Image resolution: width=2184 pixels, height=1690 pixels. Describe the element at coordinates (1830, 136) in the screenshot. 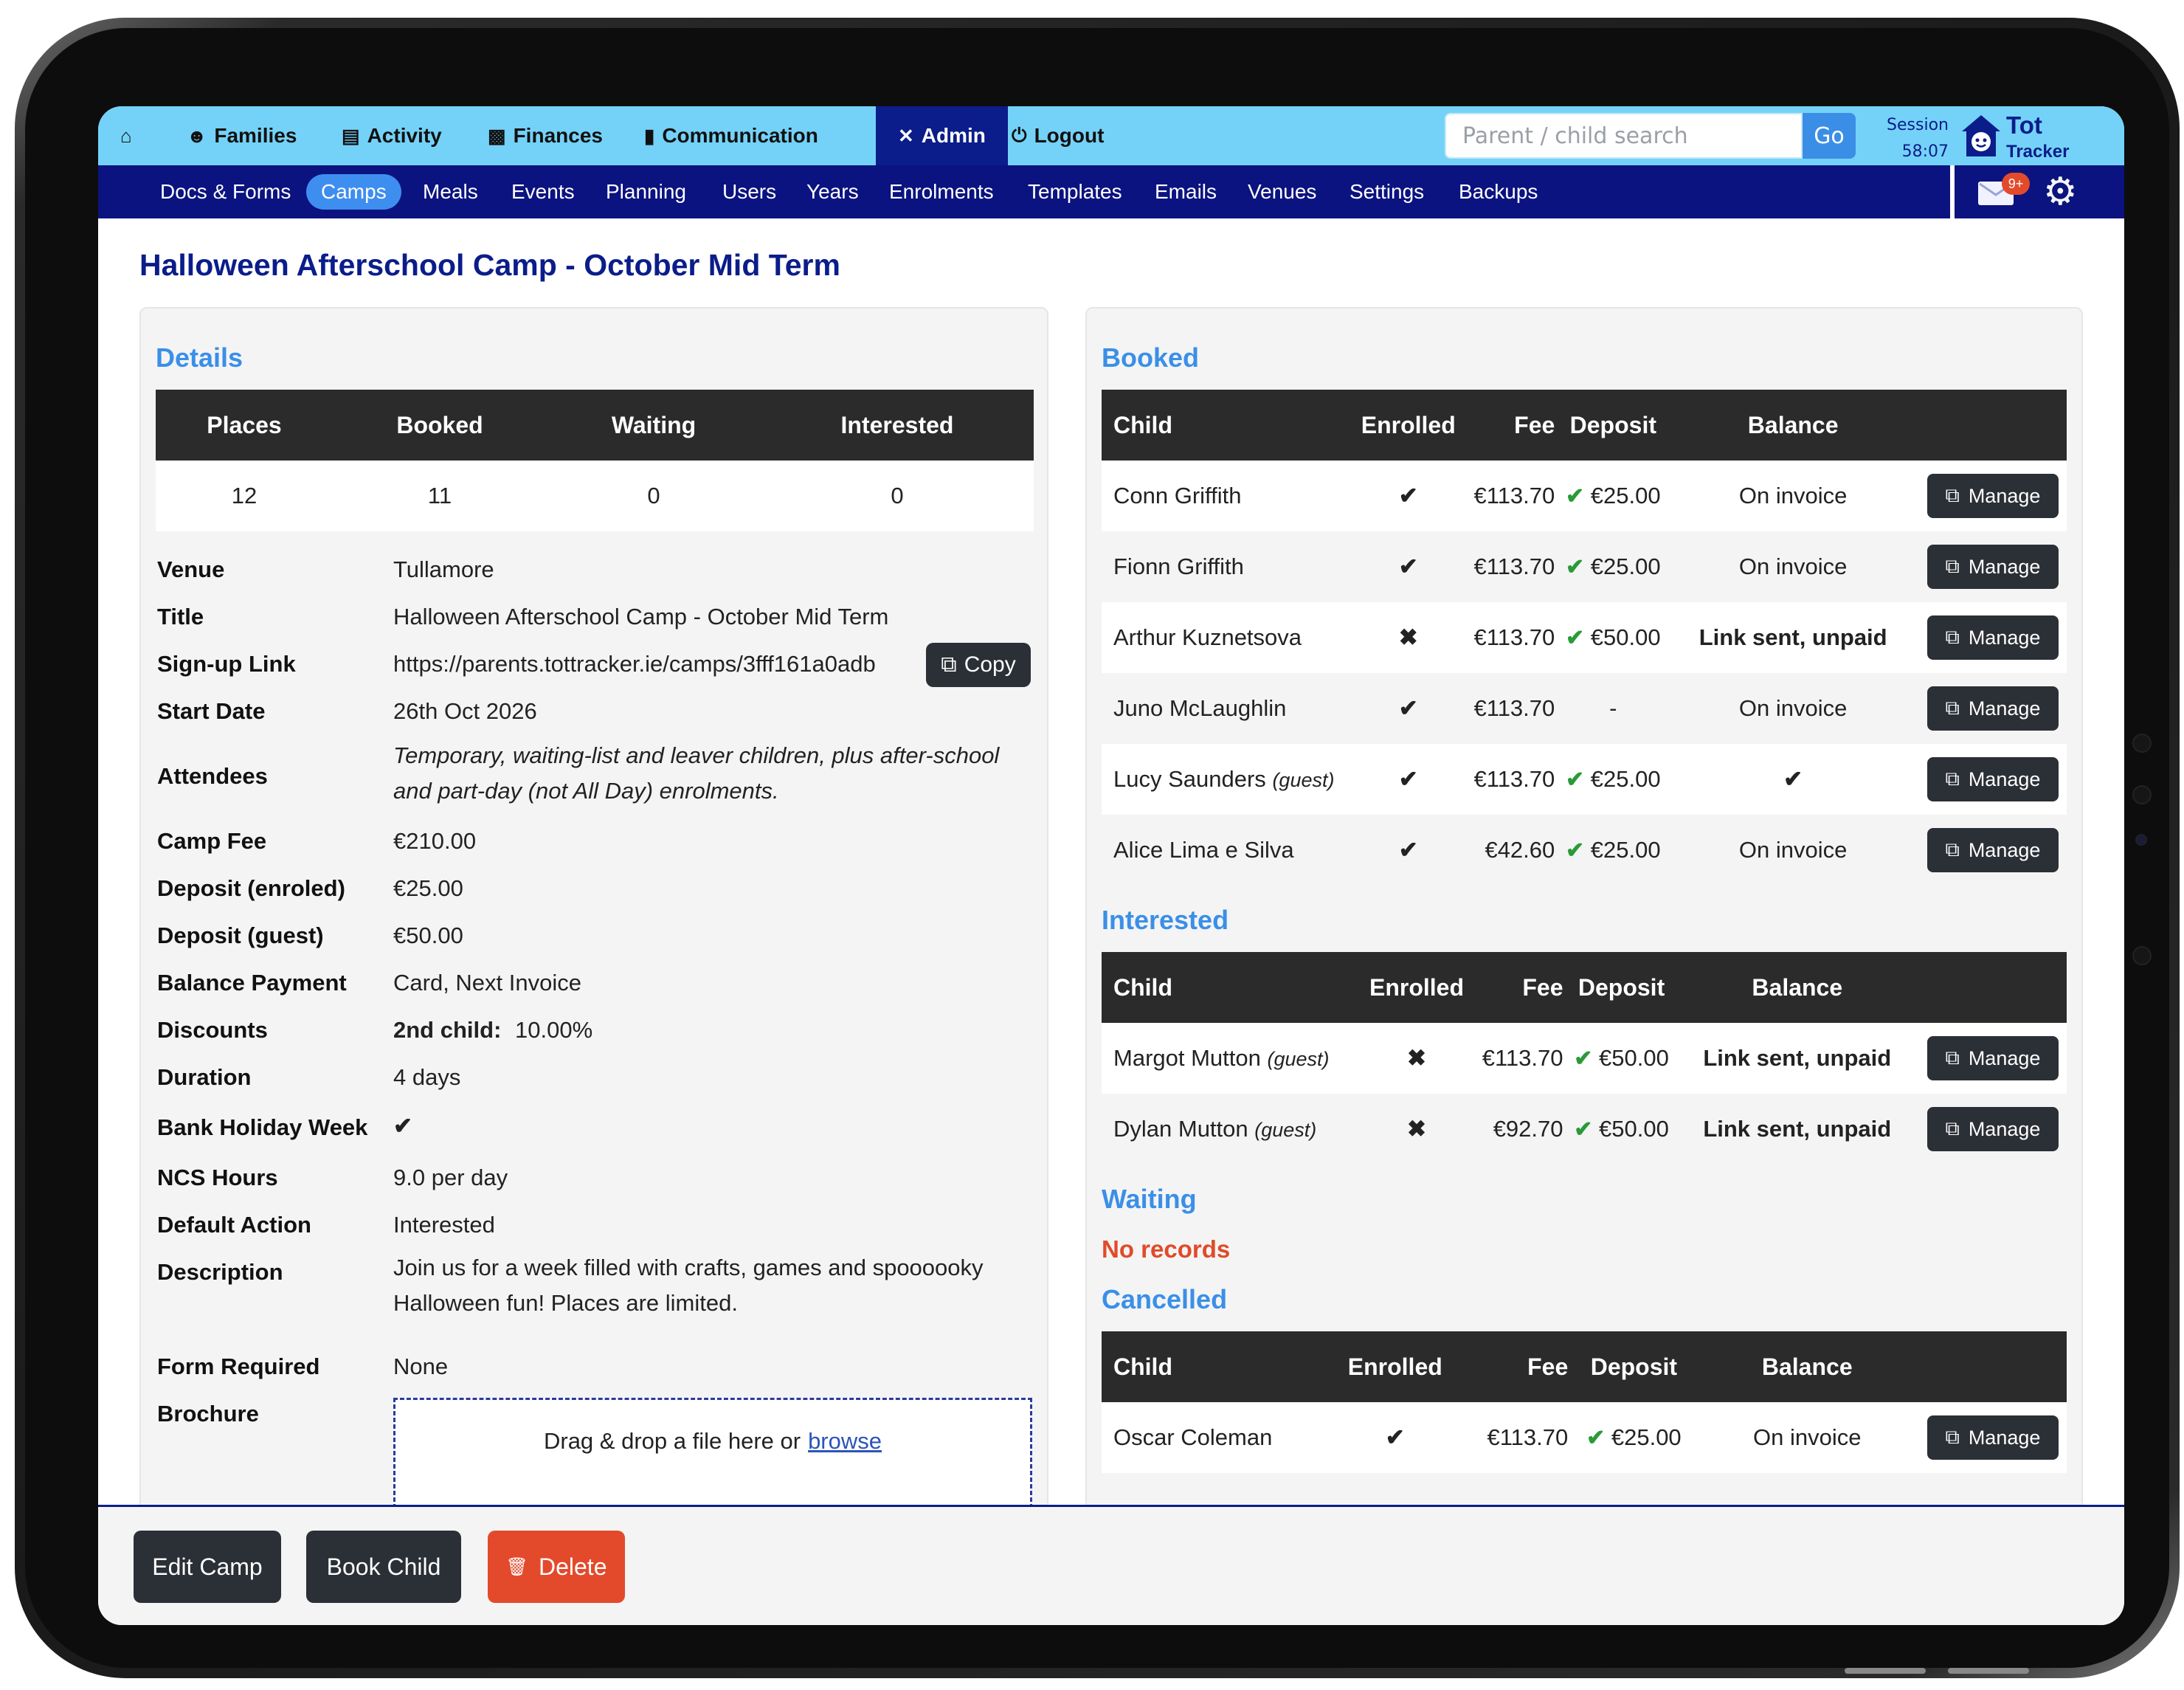

I see `search-go-button: Go` at that location.